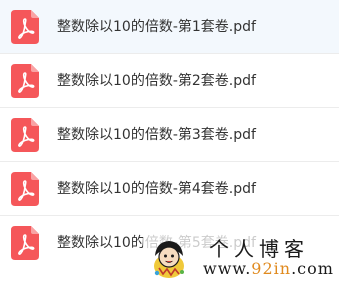 Image resolution: width=339 pixels, height=282 pixels. Describe the element at coordinates (271, 268) in the screenshot. I see `watermark-url-accent: 92in` at that location.